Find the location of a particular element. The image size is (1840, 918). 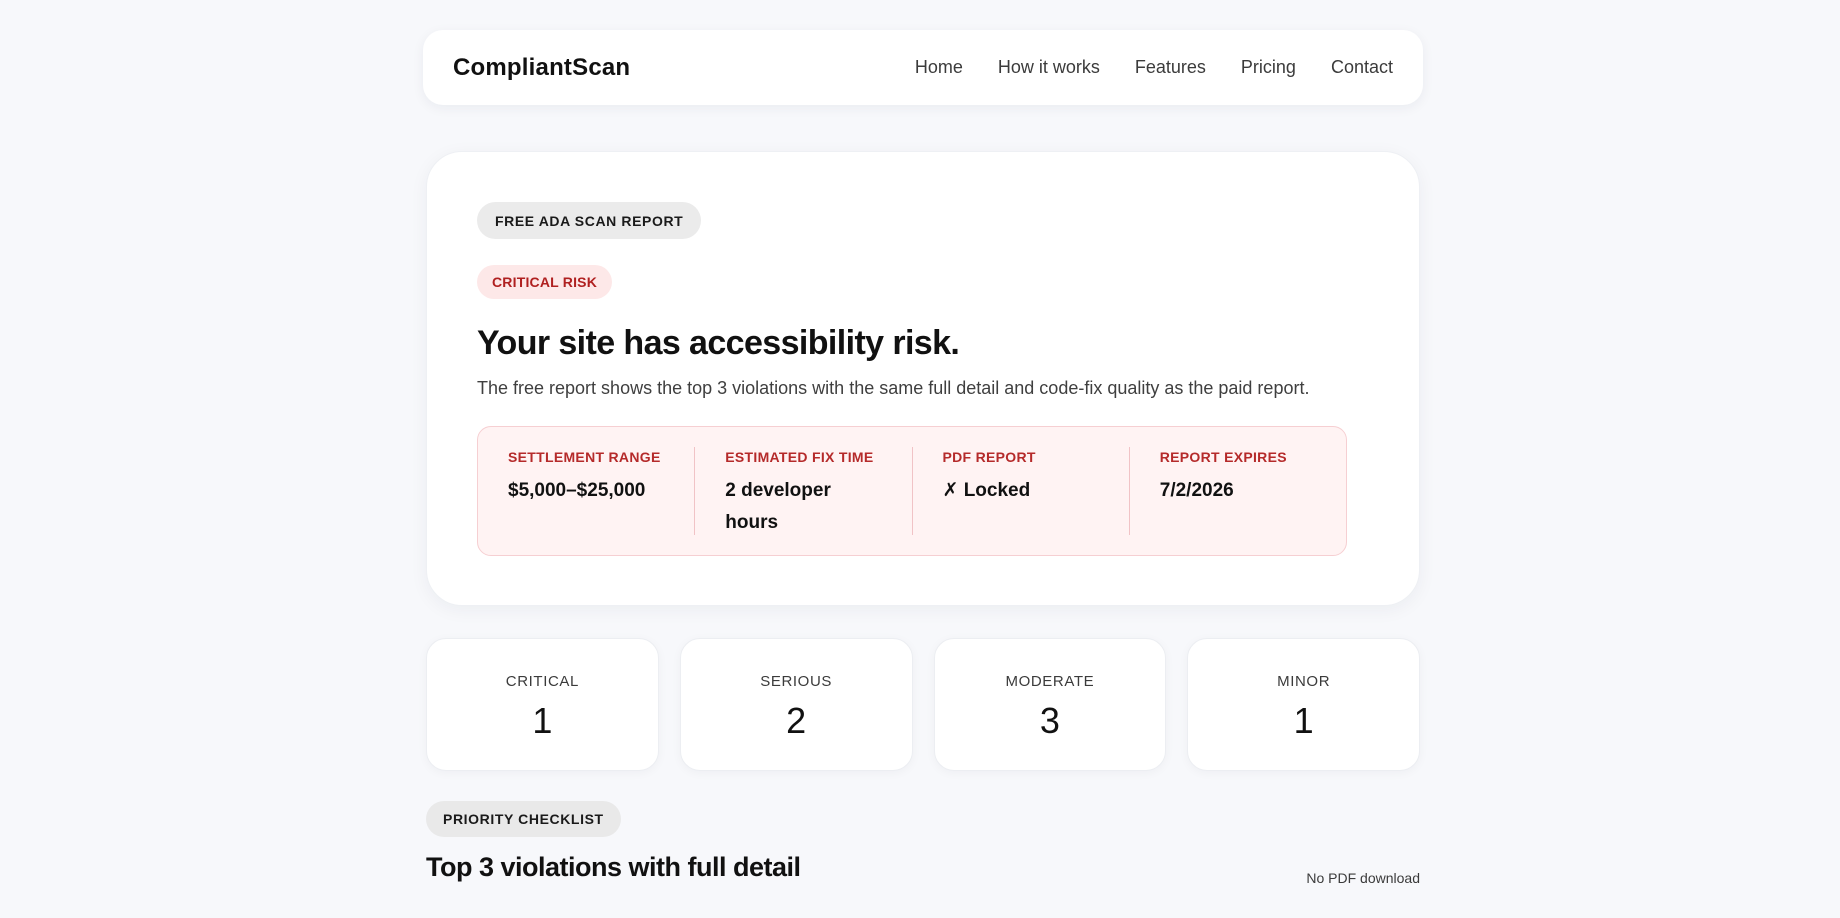

metric-settlement-range: SETTLEMENT RANGE $5,000–$25,000 is located at coordinates (586, 491).